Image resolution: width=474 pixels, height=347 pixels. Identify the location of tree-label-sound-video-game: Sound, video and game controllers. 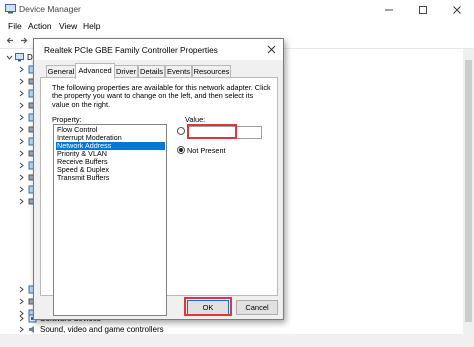
(102, 329).